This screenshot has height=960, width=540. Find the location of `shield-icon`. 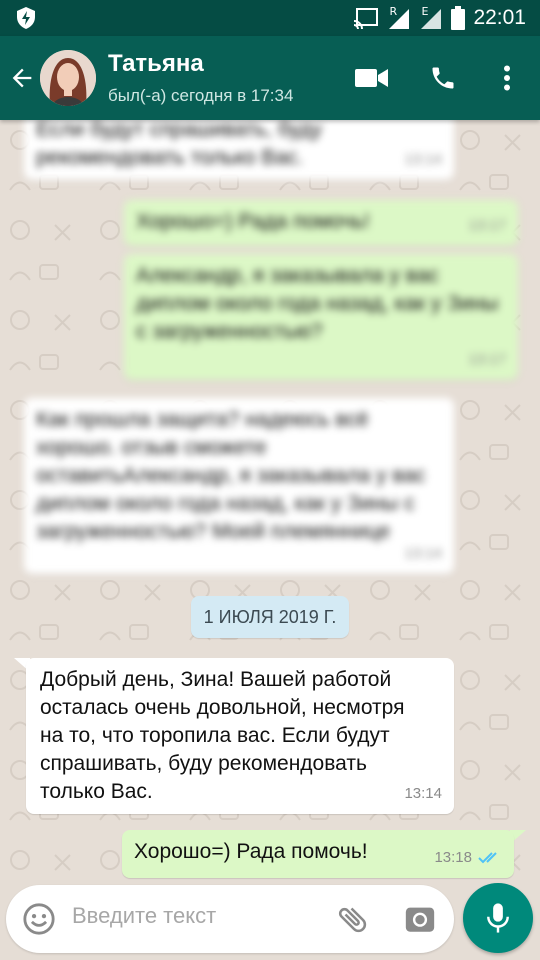

shield-icon is located at coordinates (26, 18).